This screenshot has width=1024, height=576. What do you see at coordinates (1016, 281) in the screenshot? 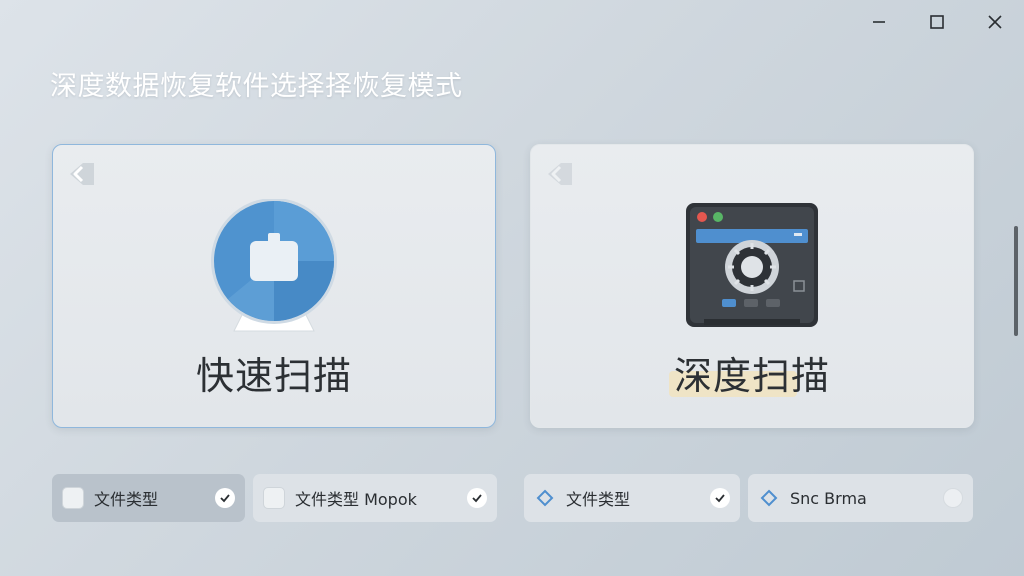
I see `scrollbar-thumb` at bounding box center [1016, 281].